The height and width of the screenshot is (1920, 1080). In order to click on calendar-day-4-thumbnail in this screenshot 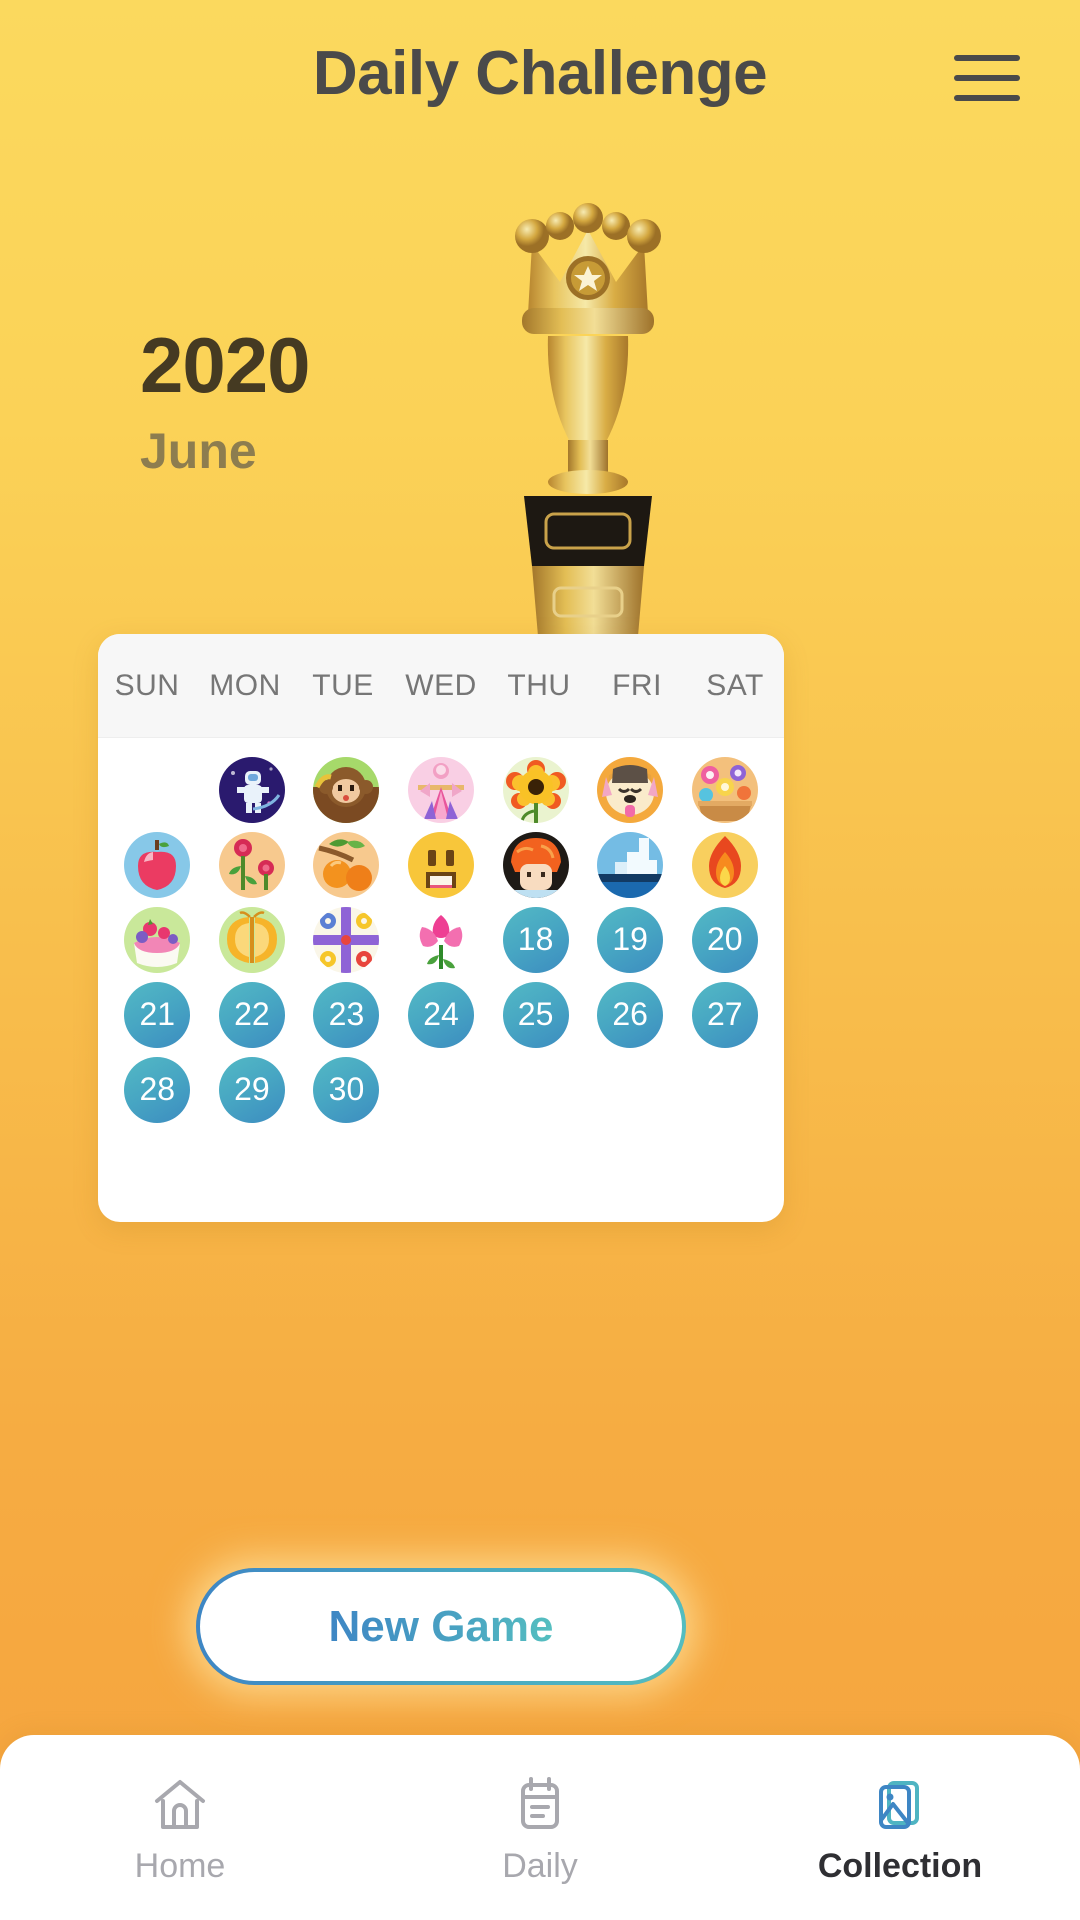, I will do `click(535, 789)`.